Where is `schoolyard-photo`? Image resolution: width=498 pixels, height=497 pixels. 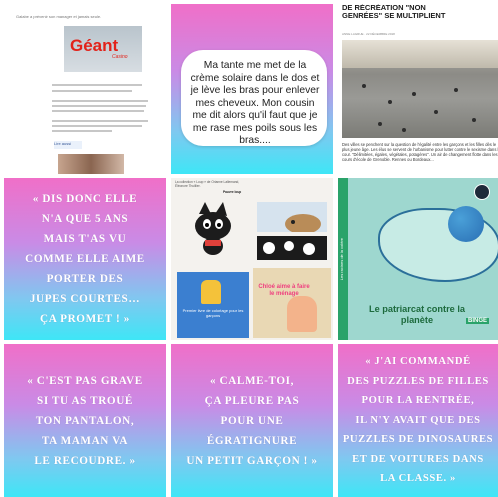
schoolyard-photo is located at coordinates (420, 89).